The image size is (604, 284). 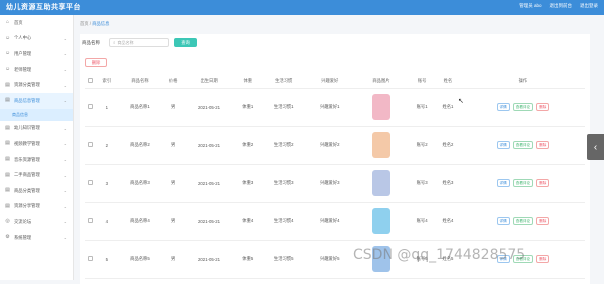 What do you see at coordinates (589, 6) in the screenshot?
I see `logout-link: 退出登录` at bounding box center [589, 6].